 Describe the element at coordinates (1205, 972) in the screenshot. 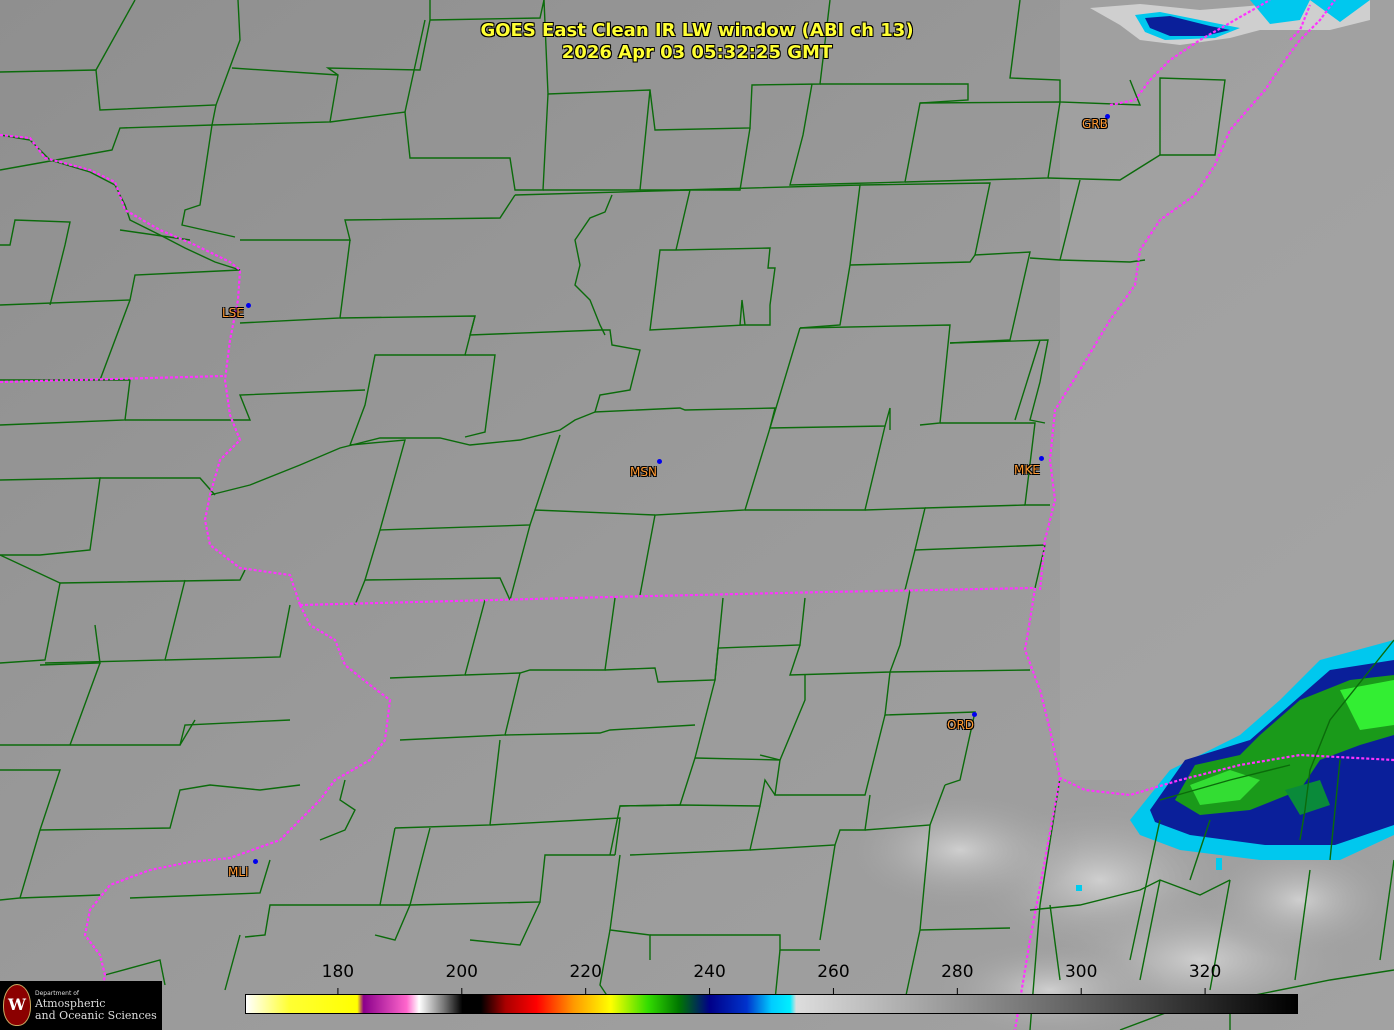

I see `colorbar-tick-label: 320` at that location.